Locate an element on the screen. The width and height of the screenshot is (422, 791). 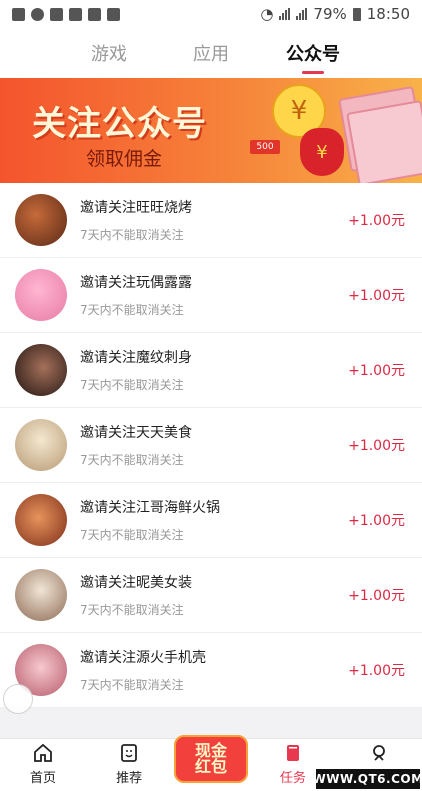
battery-icon is located at coordinates (356, 14).